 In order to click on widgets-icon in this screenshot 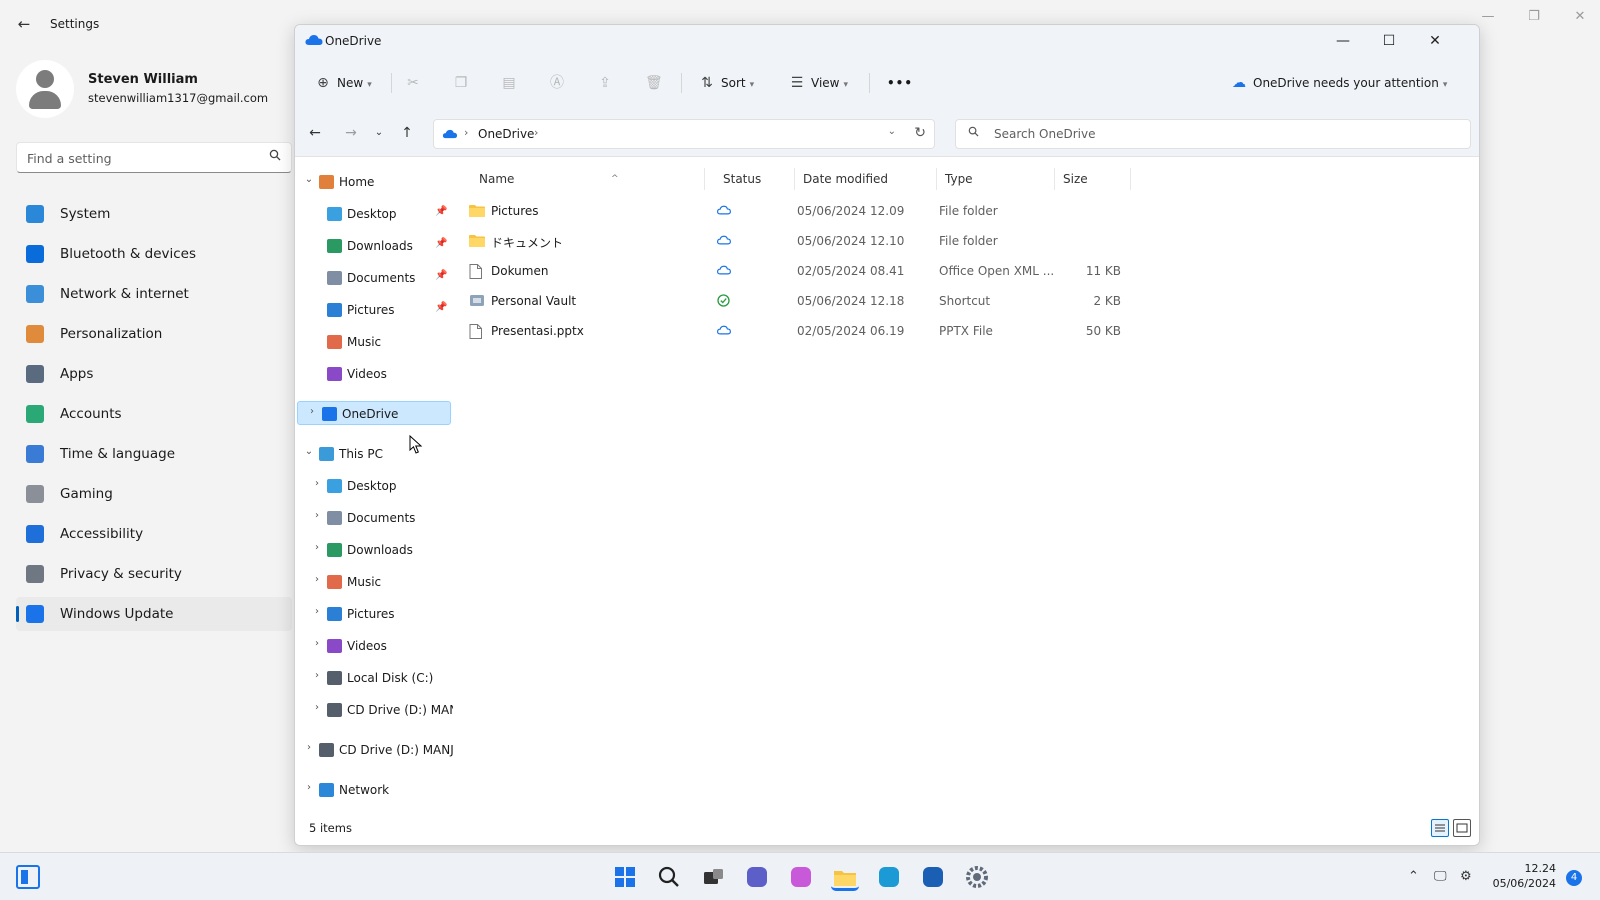, I will do `click(28, 877)`.